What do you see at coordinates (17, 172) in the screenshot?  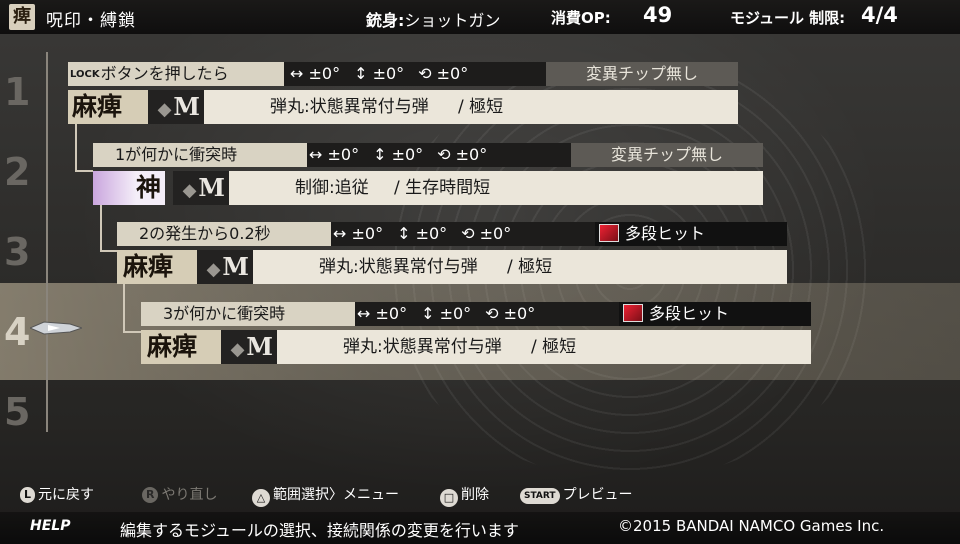 I see `row-number-2: 2` at bounding box center [17, 172].